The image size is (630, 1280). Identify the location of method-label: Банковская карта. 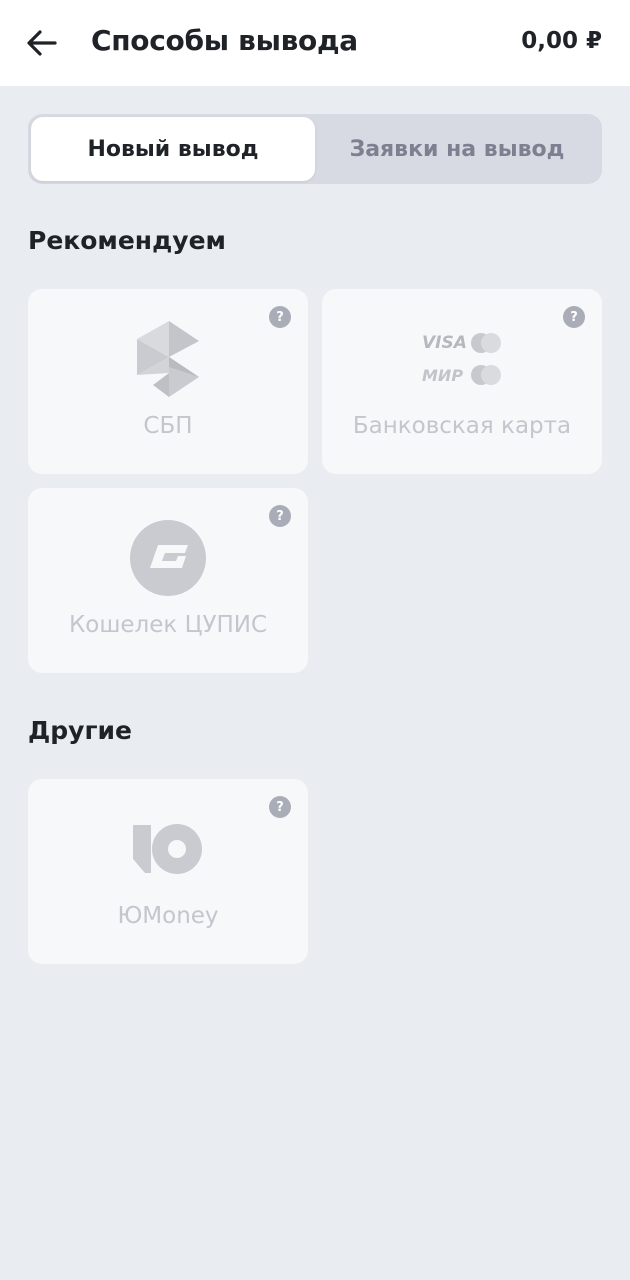
(462, 426).